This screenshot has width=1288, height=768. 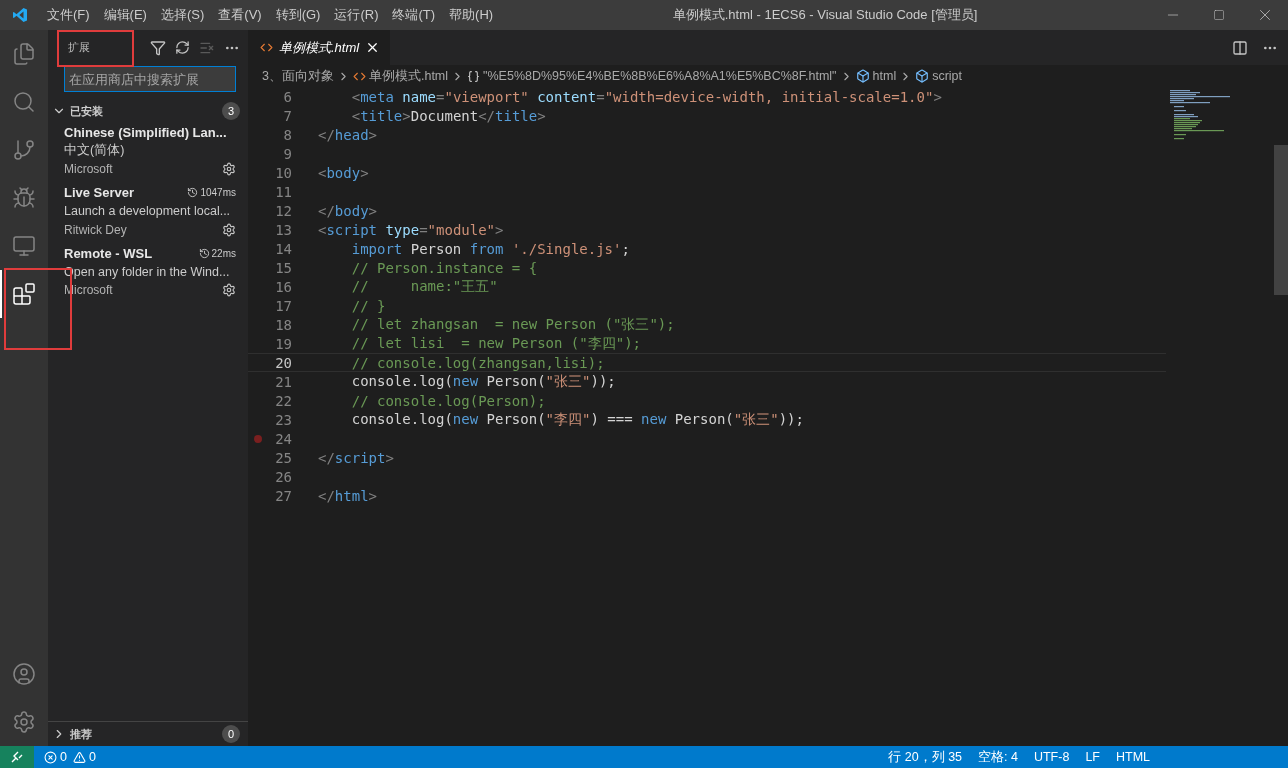 What do you see at coordinates (24, 246) in the screenshot?
I see `monitor-icon` at bounding box center [24, 246].